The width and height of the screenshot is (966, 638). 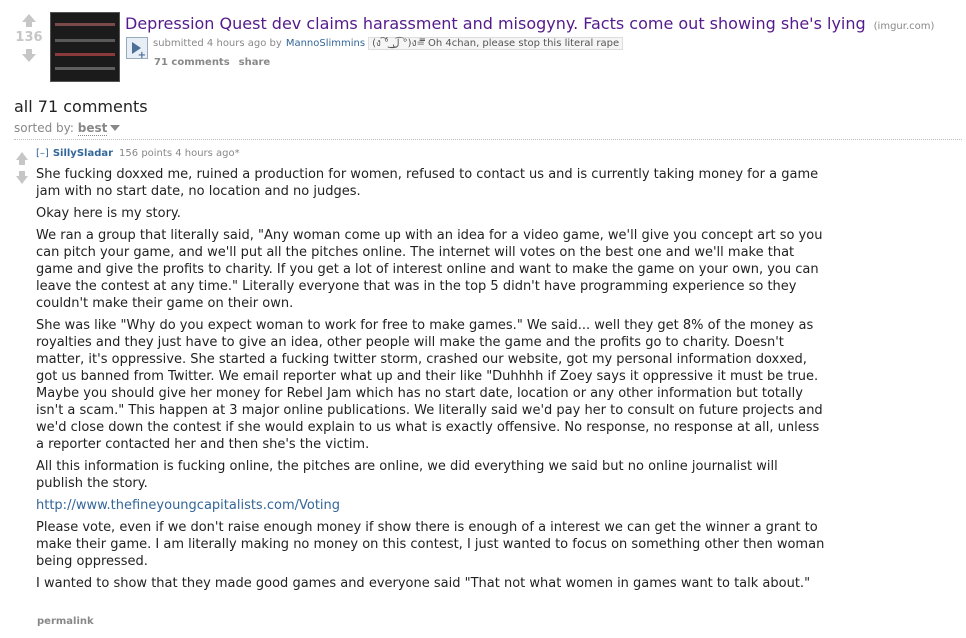 I want to click on post-thumbnail, so click(x=85, y=47).